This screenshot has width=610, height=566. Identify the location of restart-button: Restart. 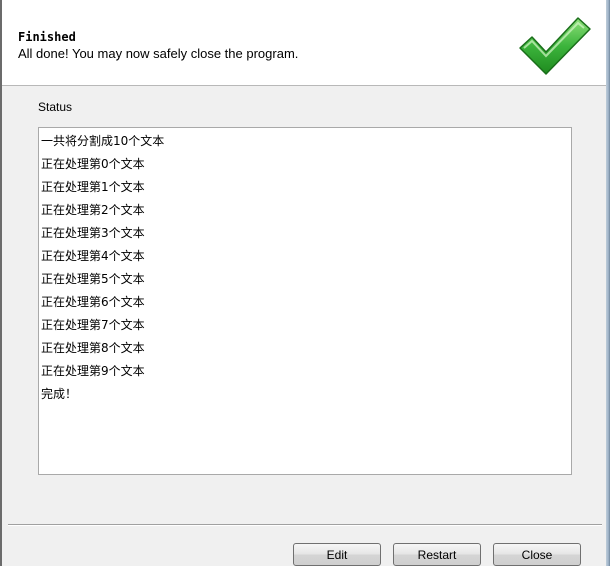
(437, 554).